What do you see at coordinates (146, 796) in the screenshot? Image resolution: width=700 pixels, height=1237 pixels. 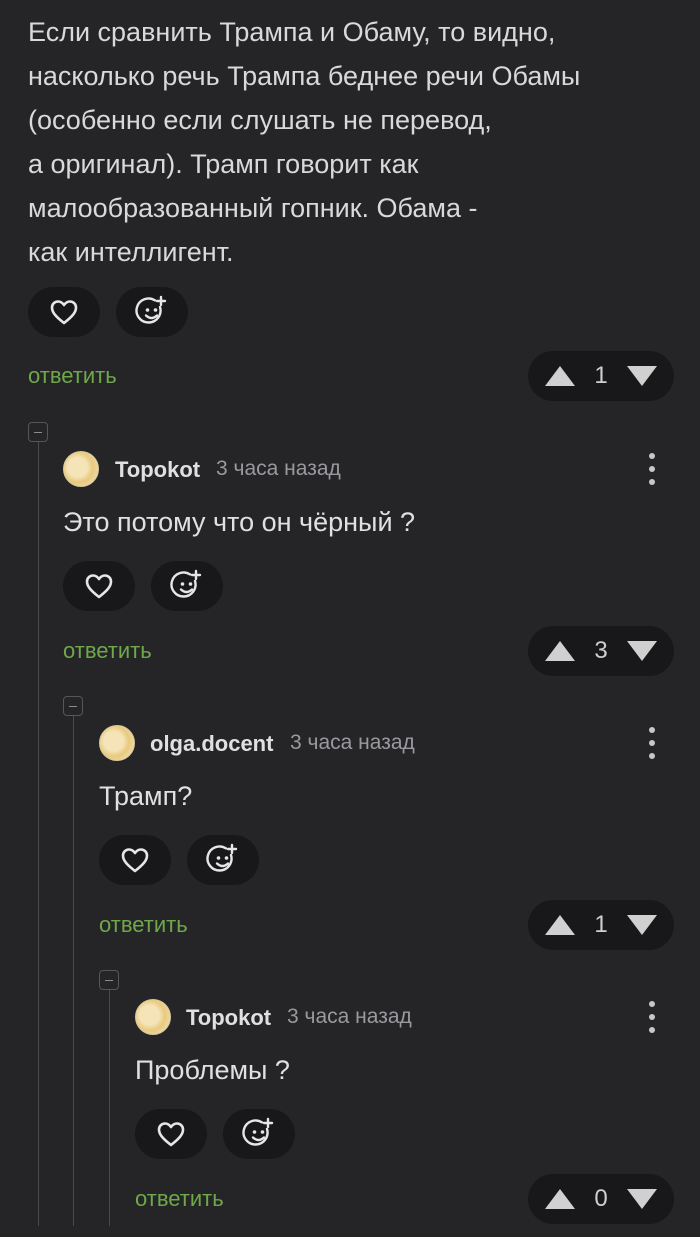 I see `comment-text: Трамп?` at bounding box center [146, 796].